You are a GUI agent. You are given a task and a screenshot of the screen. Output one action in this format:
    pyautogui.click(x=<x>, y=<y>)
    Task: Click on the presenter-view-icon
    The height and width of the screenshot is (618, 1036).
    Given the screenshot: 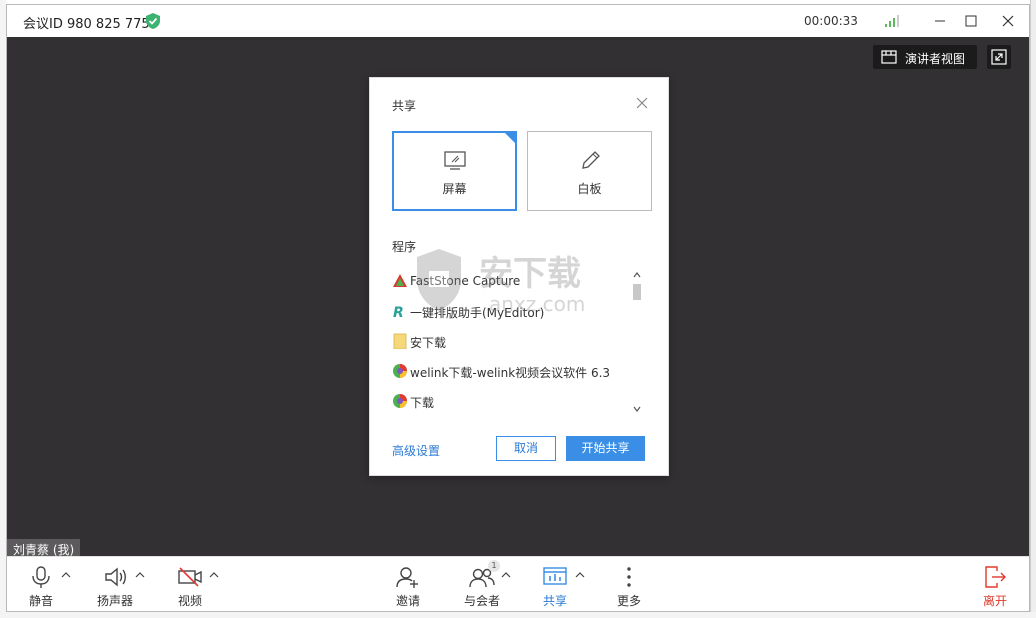 What is the action you would take?
    pyautogui.click(x=889, y=57)
    